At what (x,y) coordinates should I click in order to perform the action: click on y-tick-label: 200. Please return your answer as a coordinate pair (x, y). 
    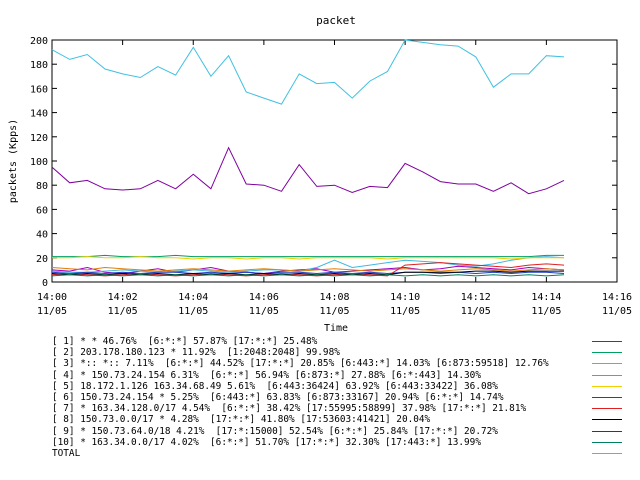
    Looking at the image, I should click on (39, 41).